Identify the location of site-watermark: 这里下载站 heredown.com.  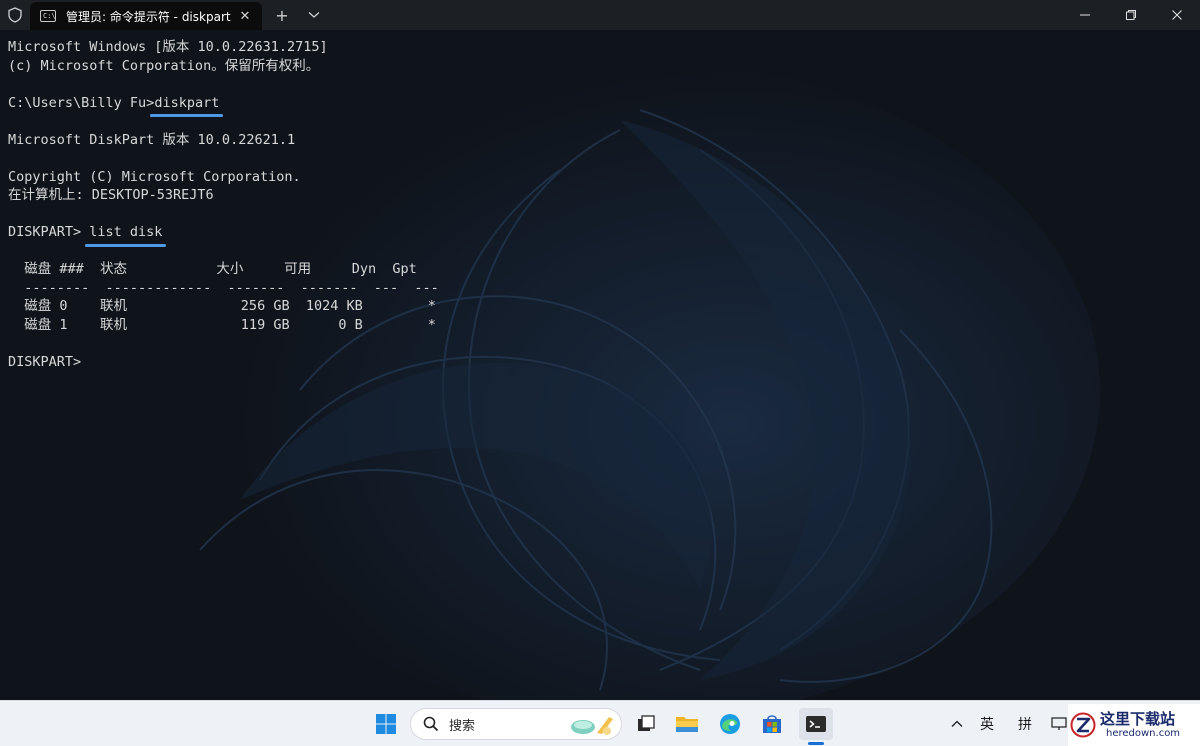
(1134, 725).